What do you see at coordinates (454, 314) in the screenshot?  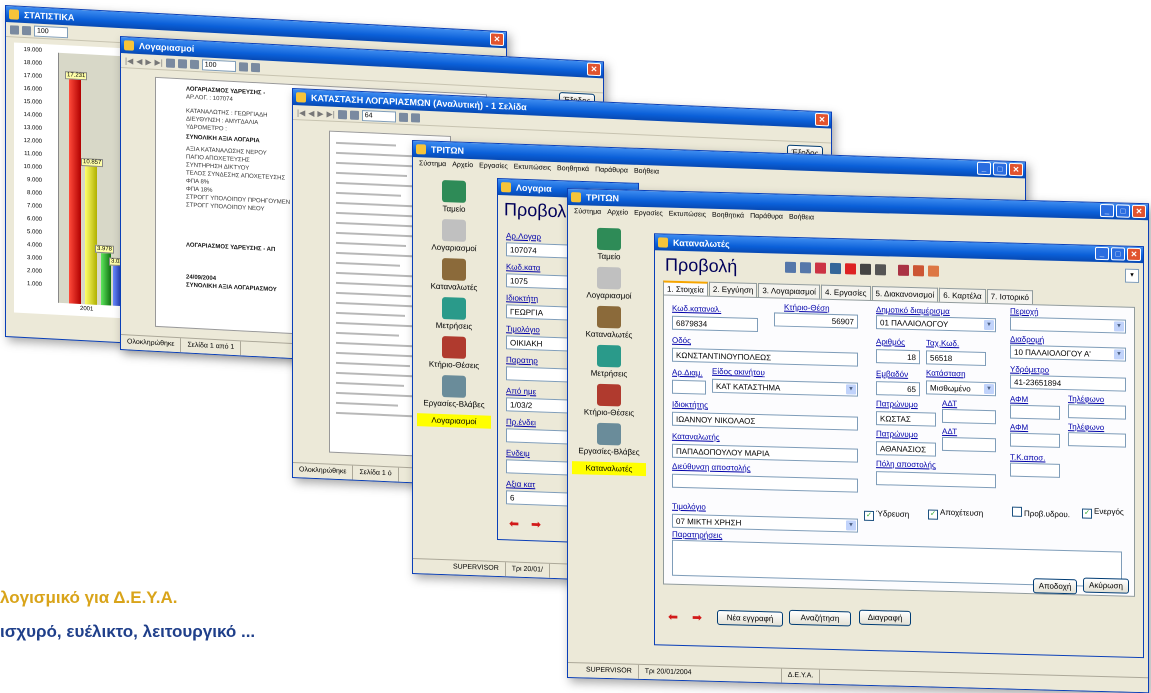 I see `sidebar-item-measurements: Μετρήσεις` at bounding box center [454, 314].